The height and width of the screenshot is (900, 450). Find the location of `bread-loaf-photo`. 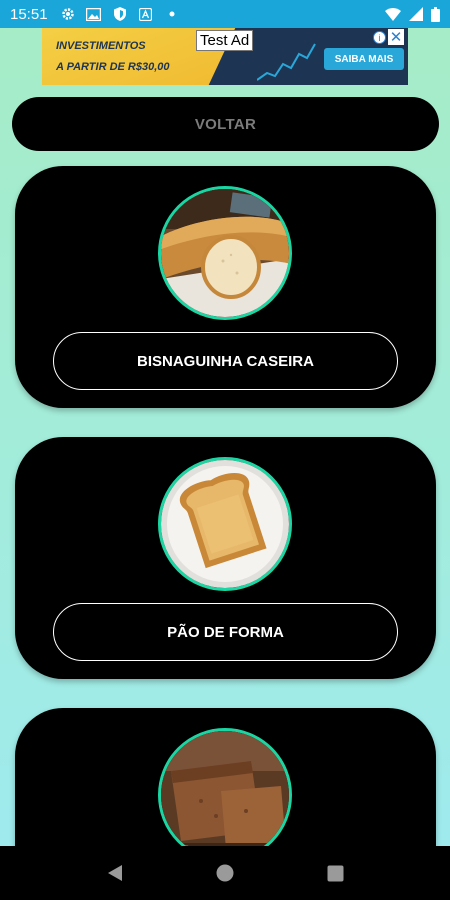

bread-loaf-photo is located at coordinates (225, 253).